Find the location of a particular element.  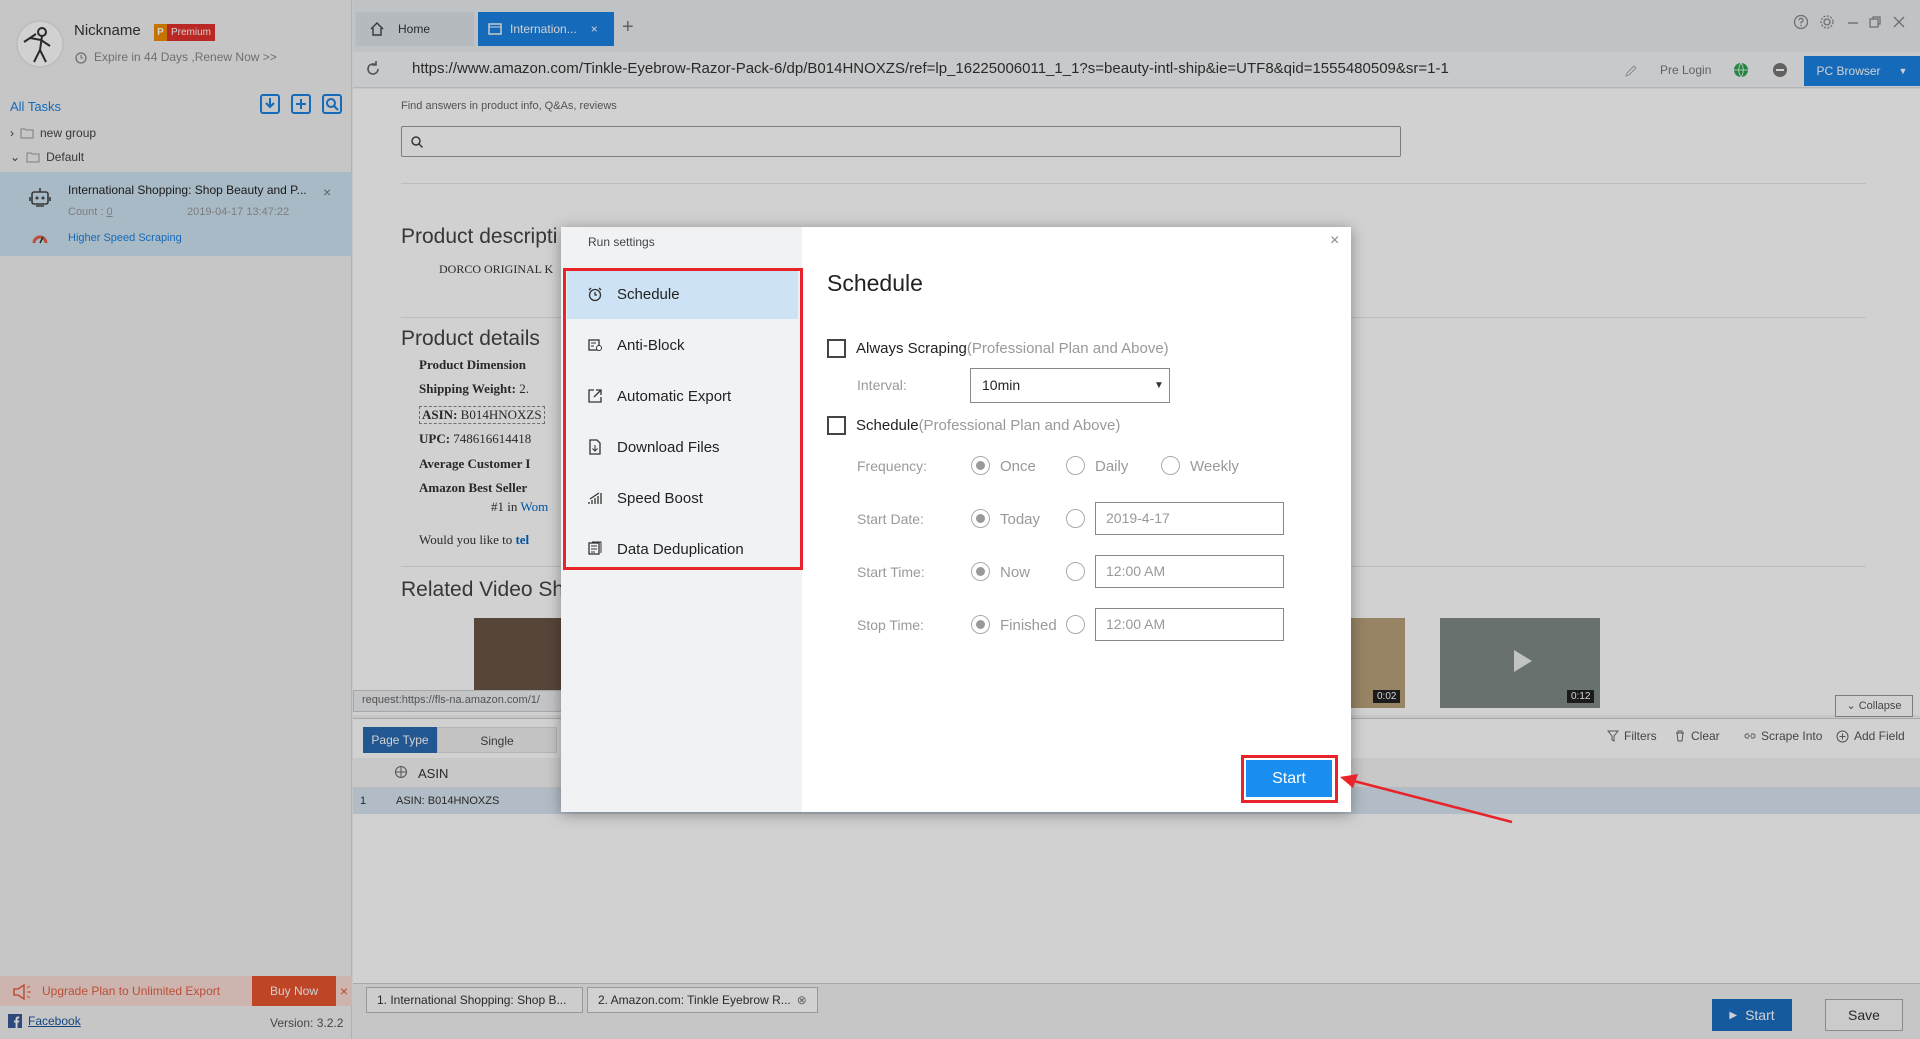

interval-select: 10min is located at coordinates (1070, 385).